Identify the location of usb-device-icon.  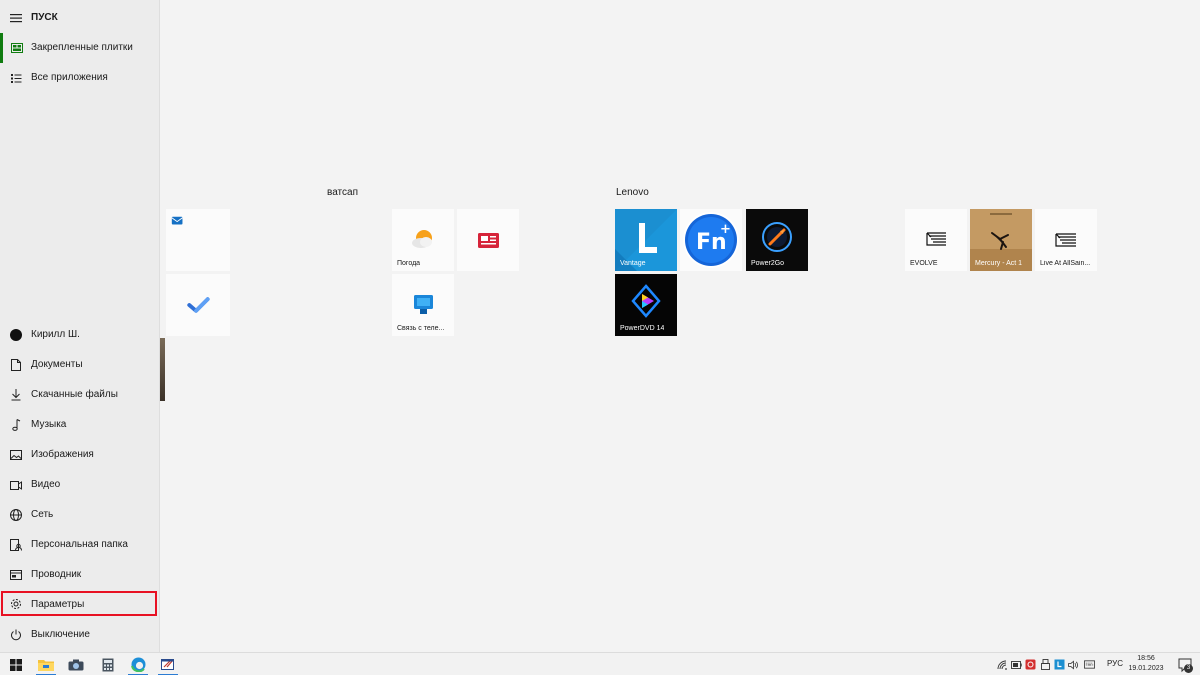
(1045, 664).